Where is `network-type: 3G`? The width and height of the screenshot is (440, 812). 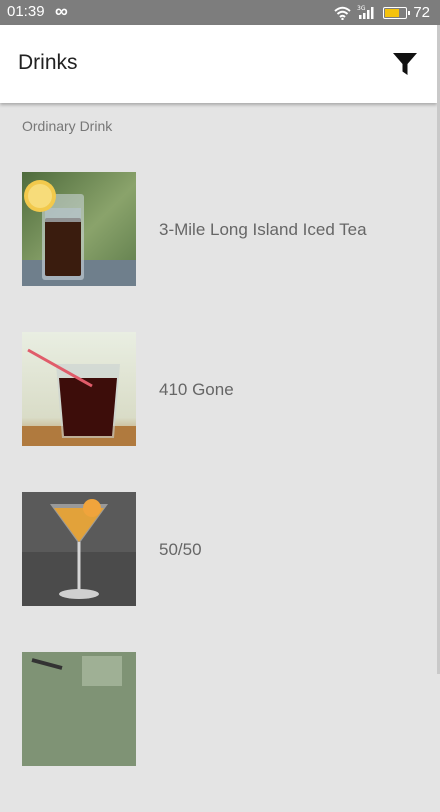 network-type: 3G is located at coordinates (361, 8).